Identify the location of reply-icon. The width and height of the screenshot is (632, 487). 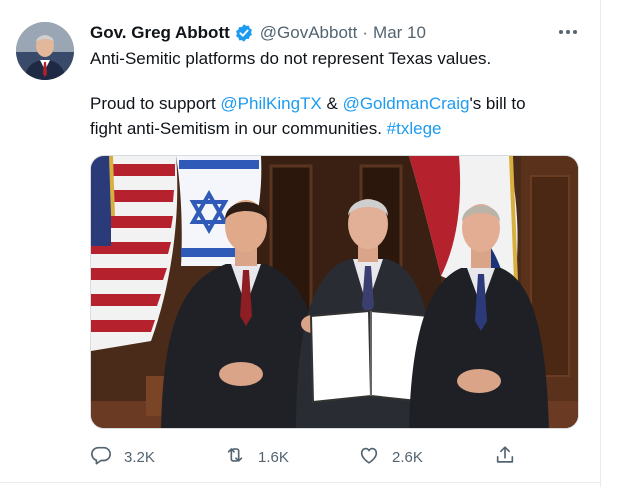
(101, 457).